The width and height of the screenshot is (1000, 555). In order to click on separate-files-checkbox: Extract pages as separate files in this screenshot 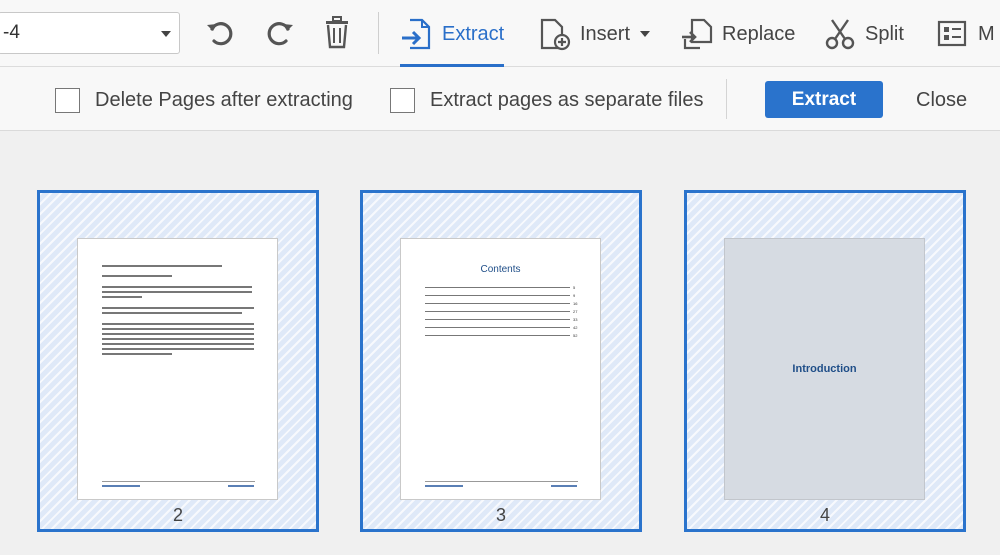, I will do `click(546, 100)`.